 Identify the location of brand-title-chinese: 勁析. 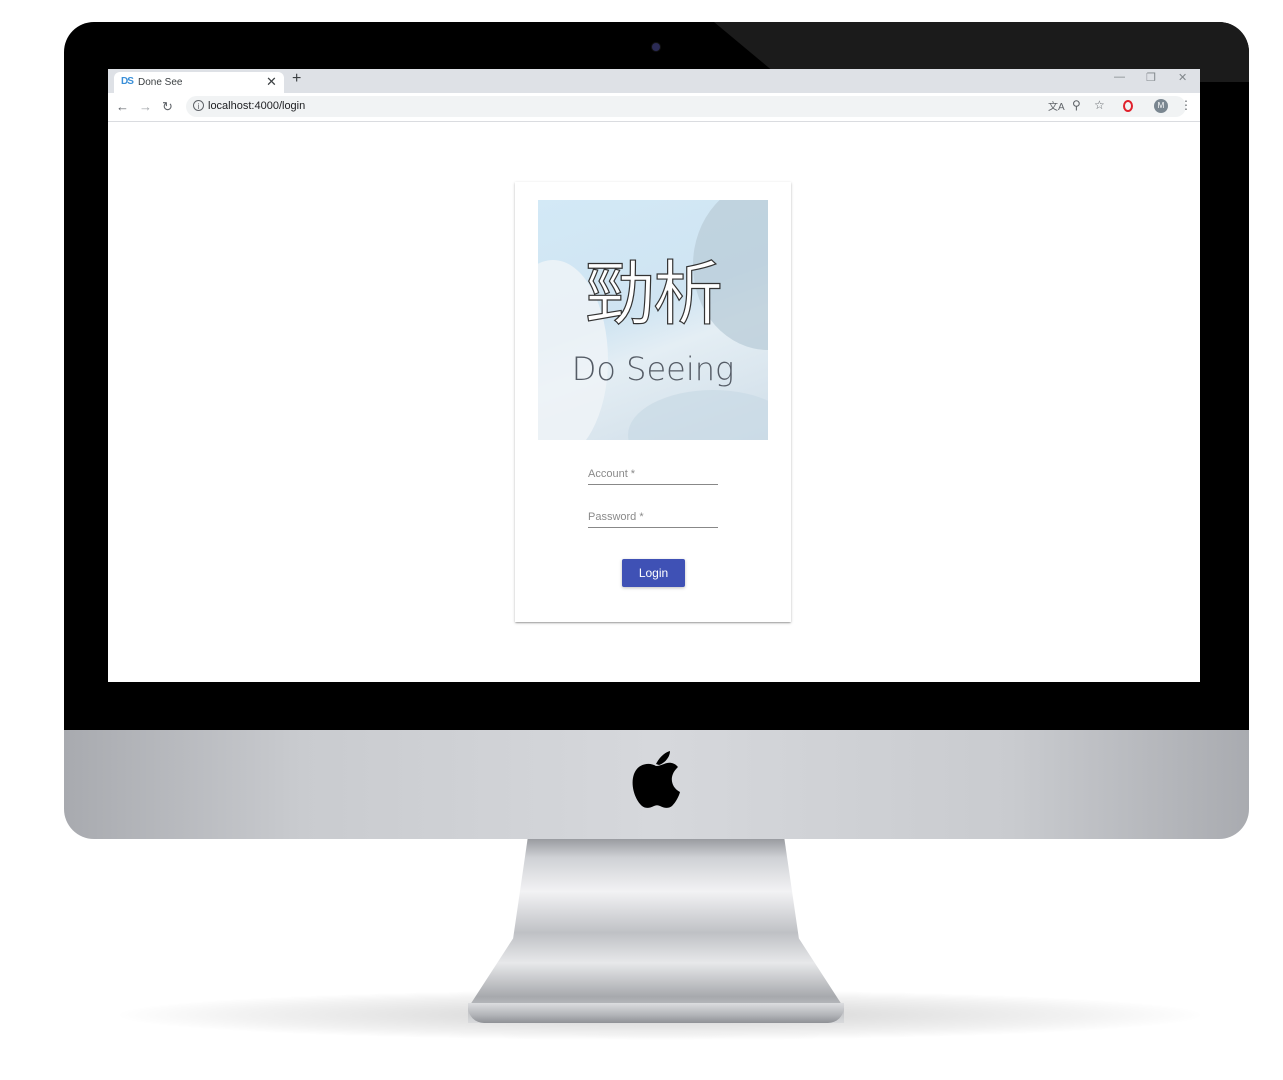
(653, 293).